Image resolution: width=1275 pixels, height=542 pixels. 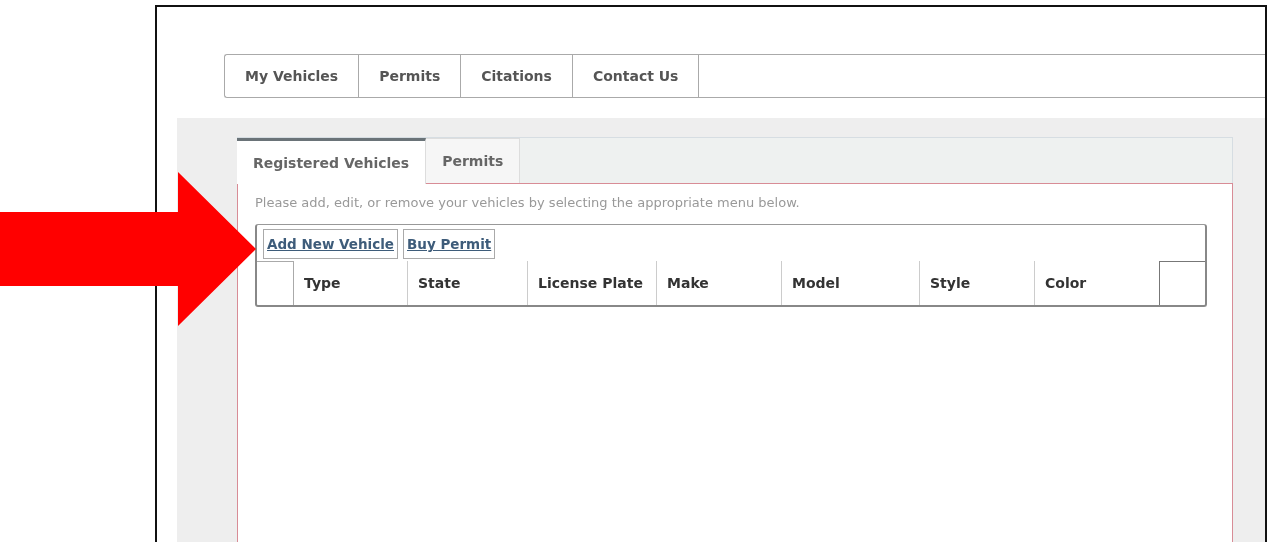 I want to click on column-header: Model, so click(x=850, y=283).